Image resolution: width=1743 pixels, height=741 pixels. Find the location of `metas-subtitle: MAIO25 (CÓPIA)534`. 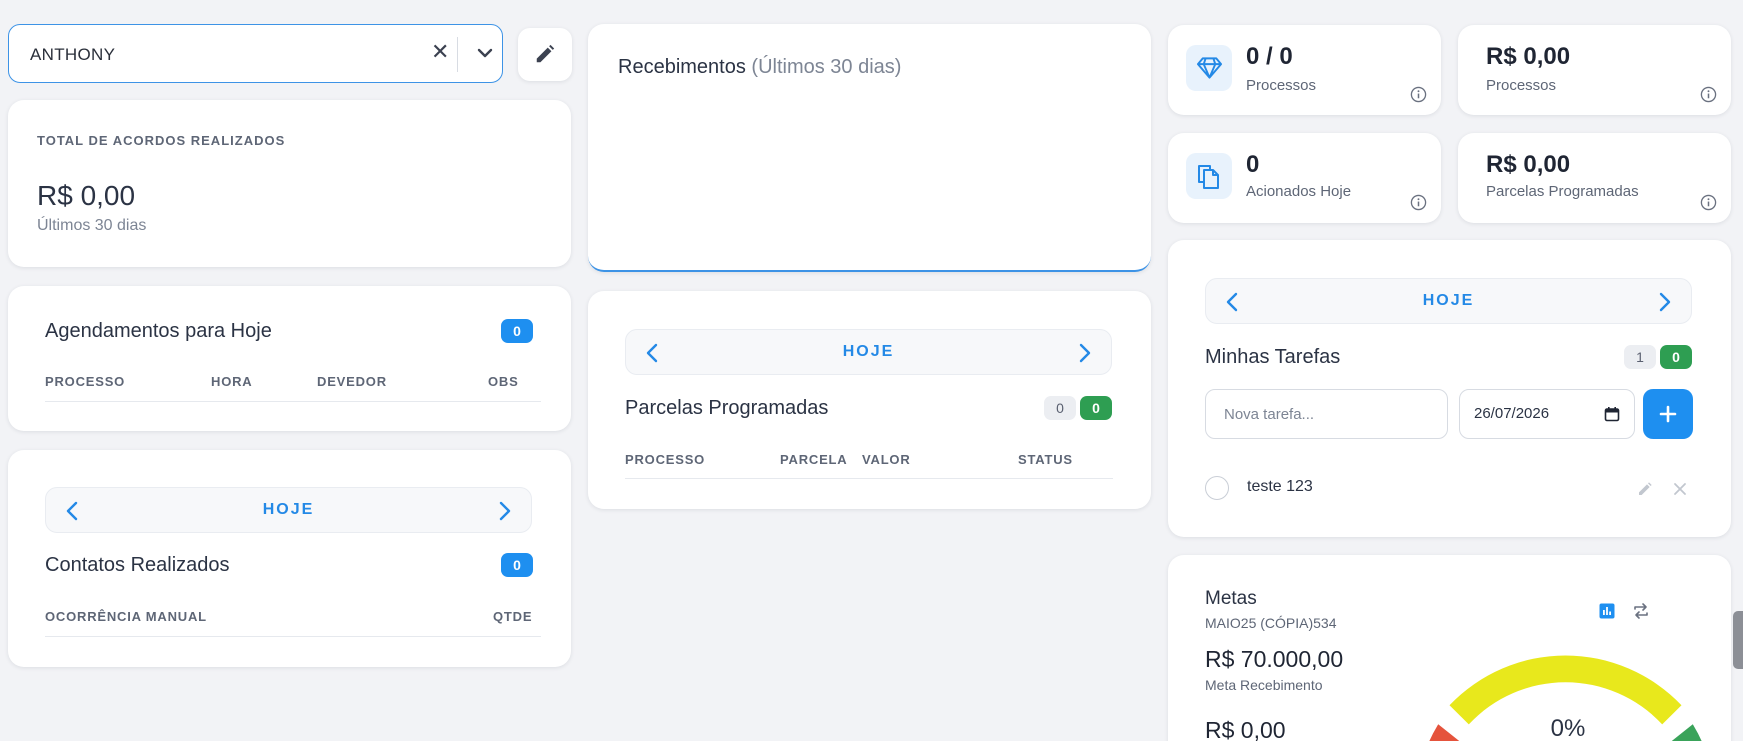

metas-subtitle: MAIO25 (CÓPIA)534 is located at coordinates (1271, 623).